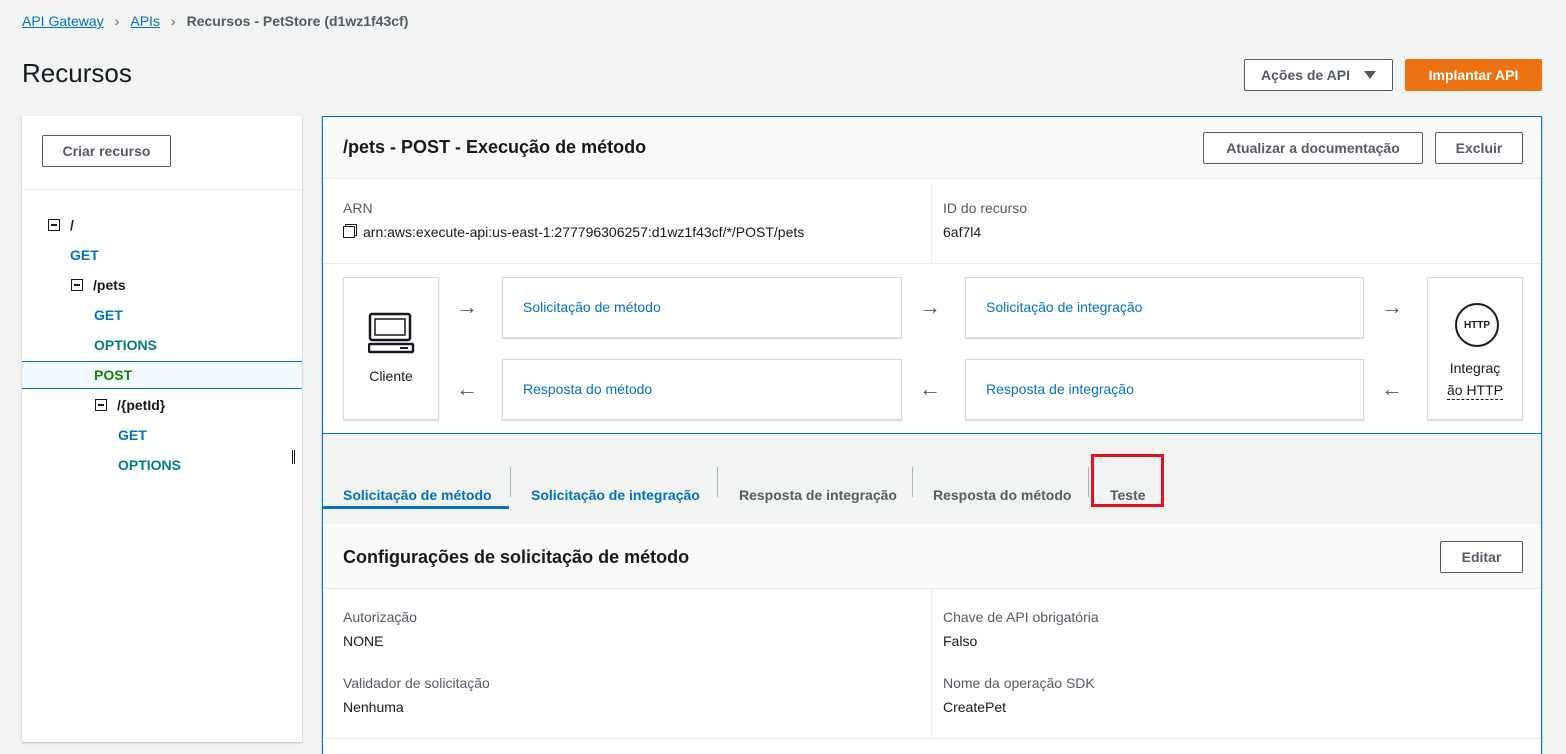 The width and height of the screenshot is (1566, 754). I want to click on api-key-value: Falso, so click(960, 641).